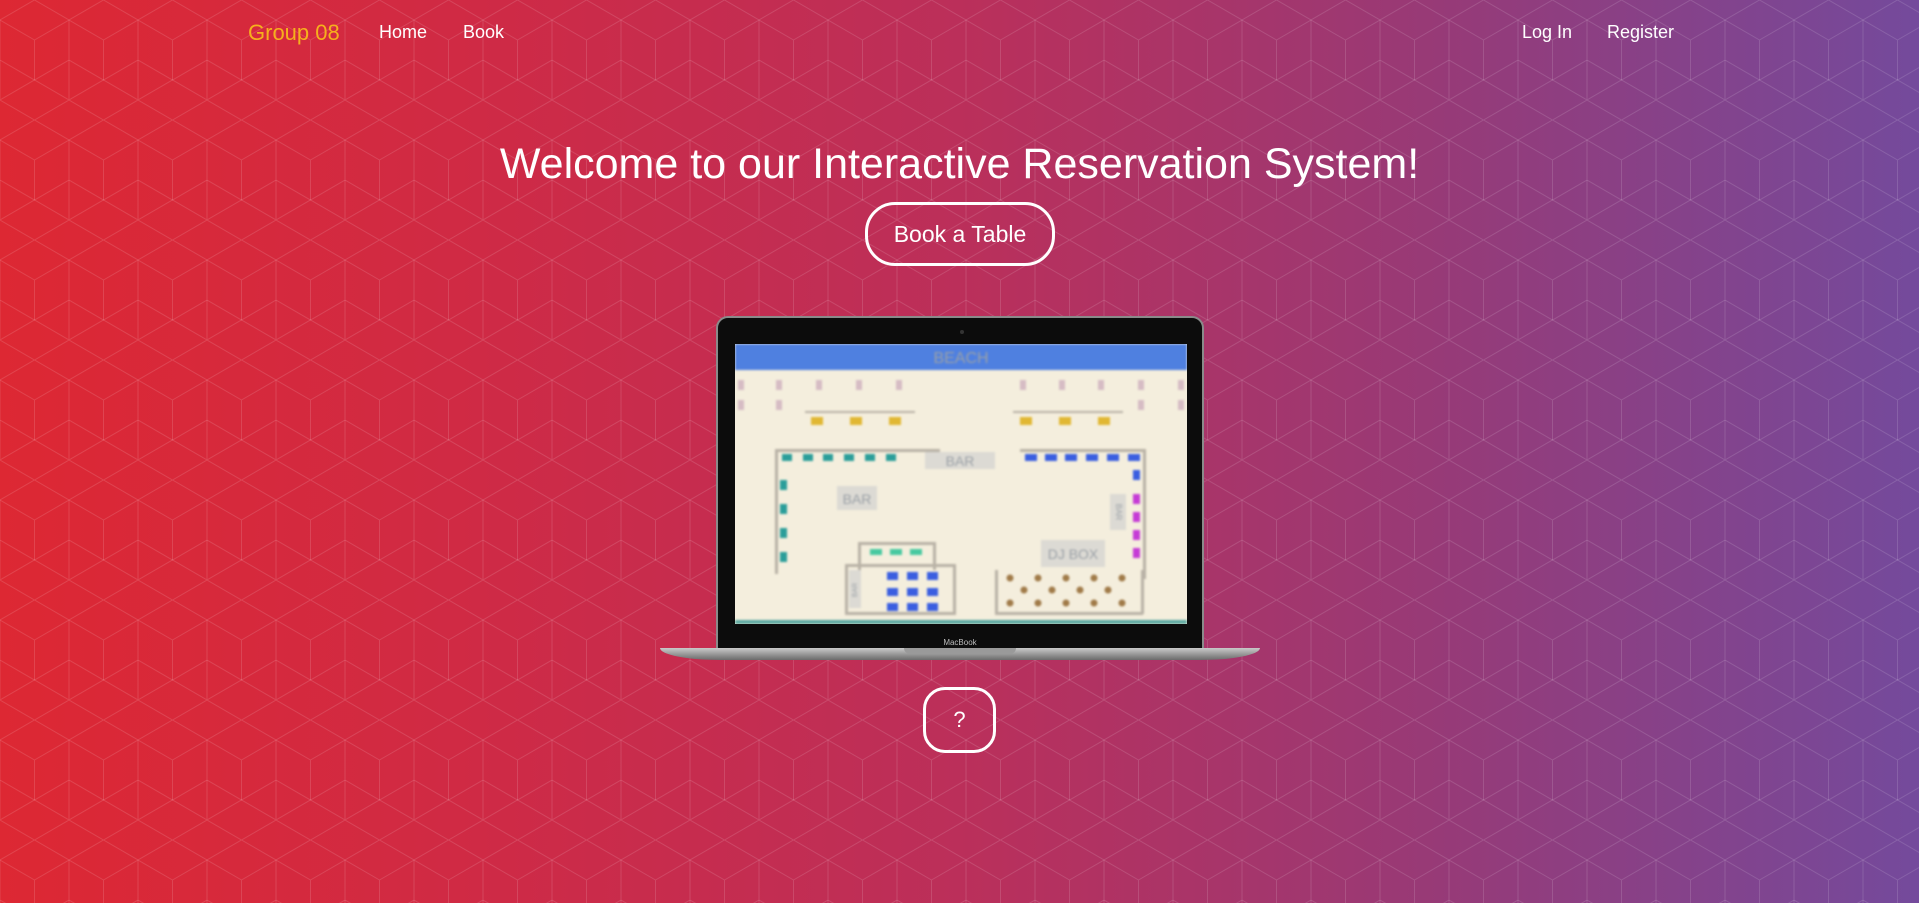  Describe the element at coordinates (960, 651) in the screenshot. I see `laptop-notch` at that location.